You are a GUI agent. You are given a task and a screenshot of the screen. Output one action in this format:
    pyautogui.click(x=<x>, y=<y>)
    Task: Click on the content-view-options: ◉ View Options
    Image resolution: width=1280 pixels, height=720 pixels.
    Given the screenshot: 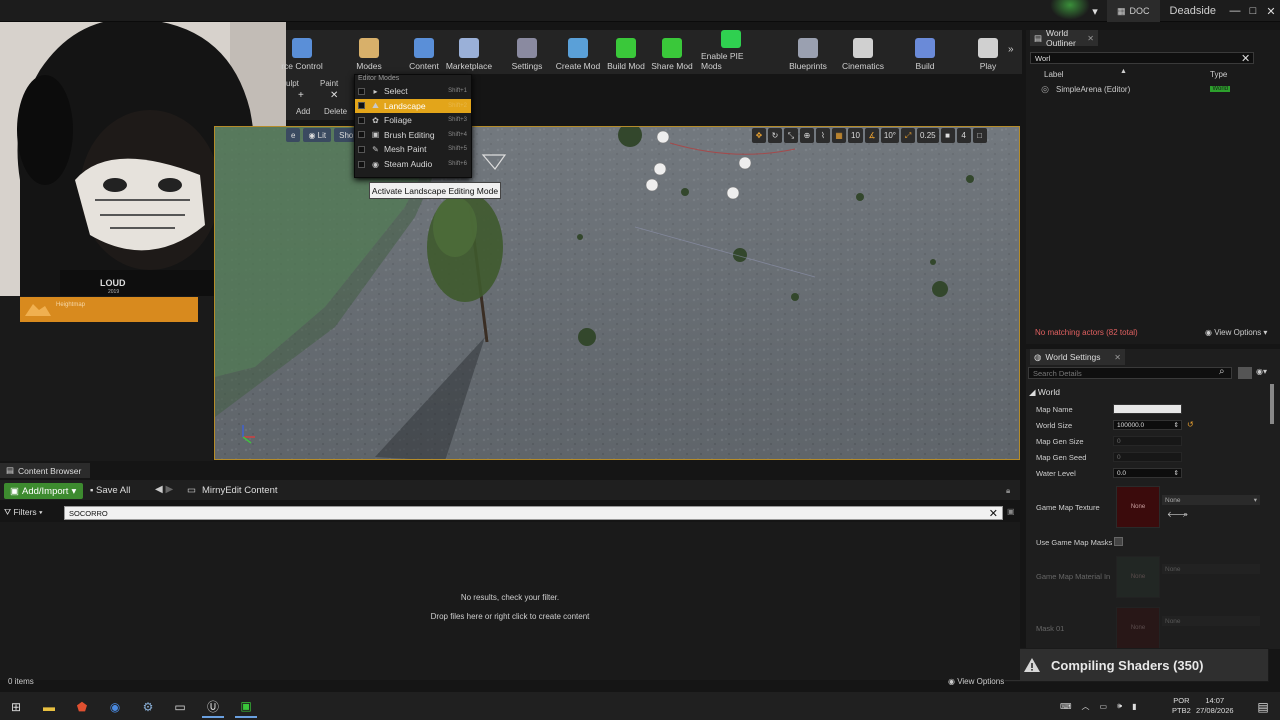 What is the action you would take?
    pyautogui.click(x=976, y=681)
    